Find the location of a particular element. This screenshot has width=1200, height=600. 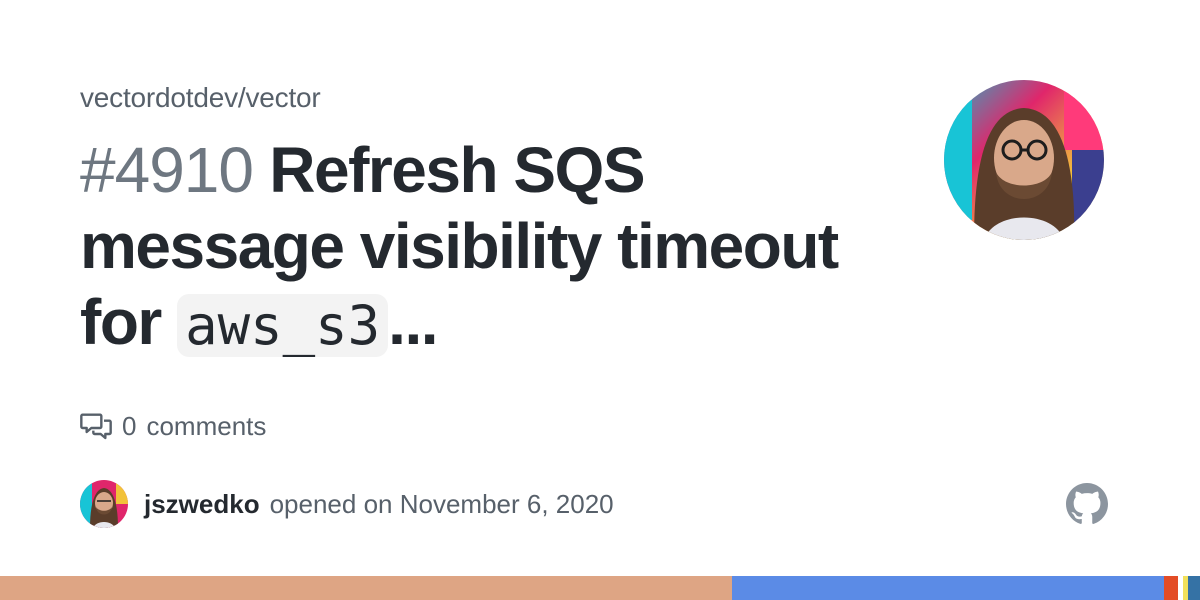

comment-discussion-icon is located at coordinates (96, 426).